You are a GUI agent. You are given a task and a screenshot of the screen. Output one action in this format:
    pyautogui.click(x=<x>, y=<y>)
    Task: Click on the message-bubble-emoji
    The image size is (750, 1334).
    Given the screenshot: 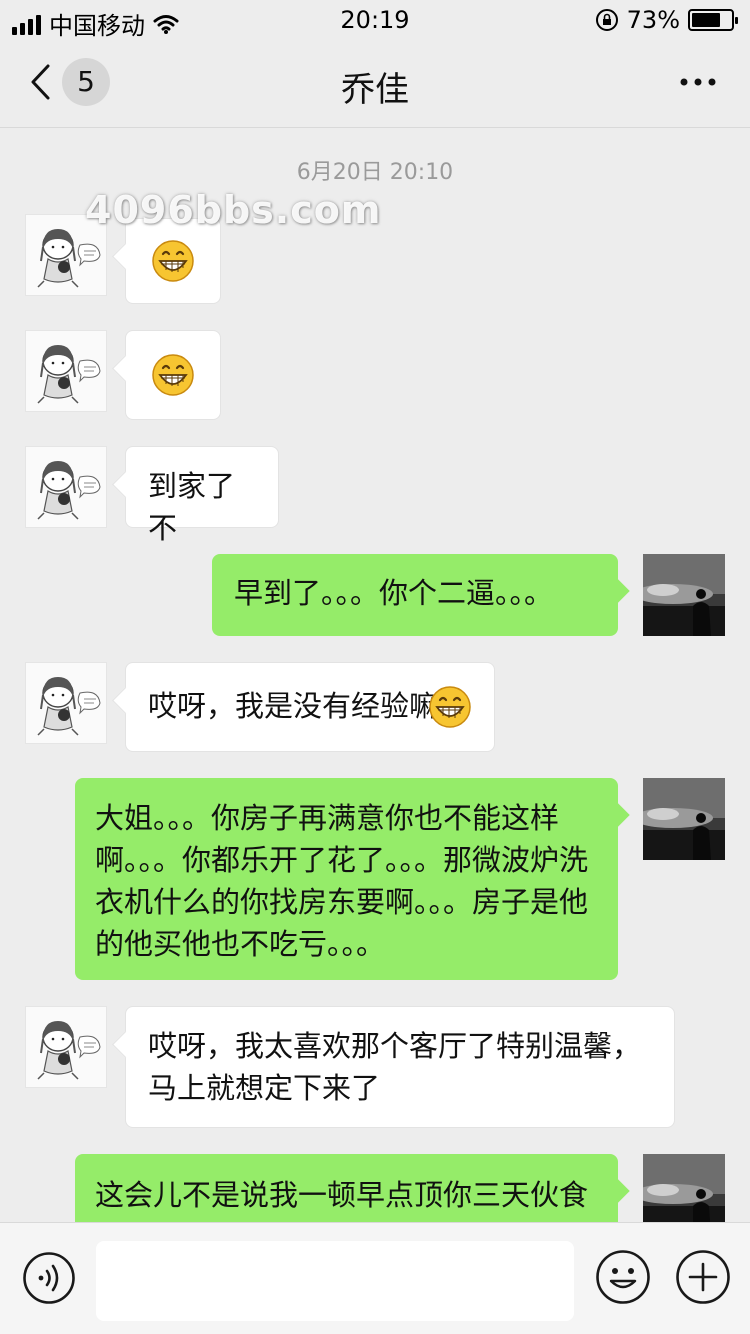 What is the action you would take?
    pyautogui.click(x=173, y=375)
    